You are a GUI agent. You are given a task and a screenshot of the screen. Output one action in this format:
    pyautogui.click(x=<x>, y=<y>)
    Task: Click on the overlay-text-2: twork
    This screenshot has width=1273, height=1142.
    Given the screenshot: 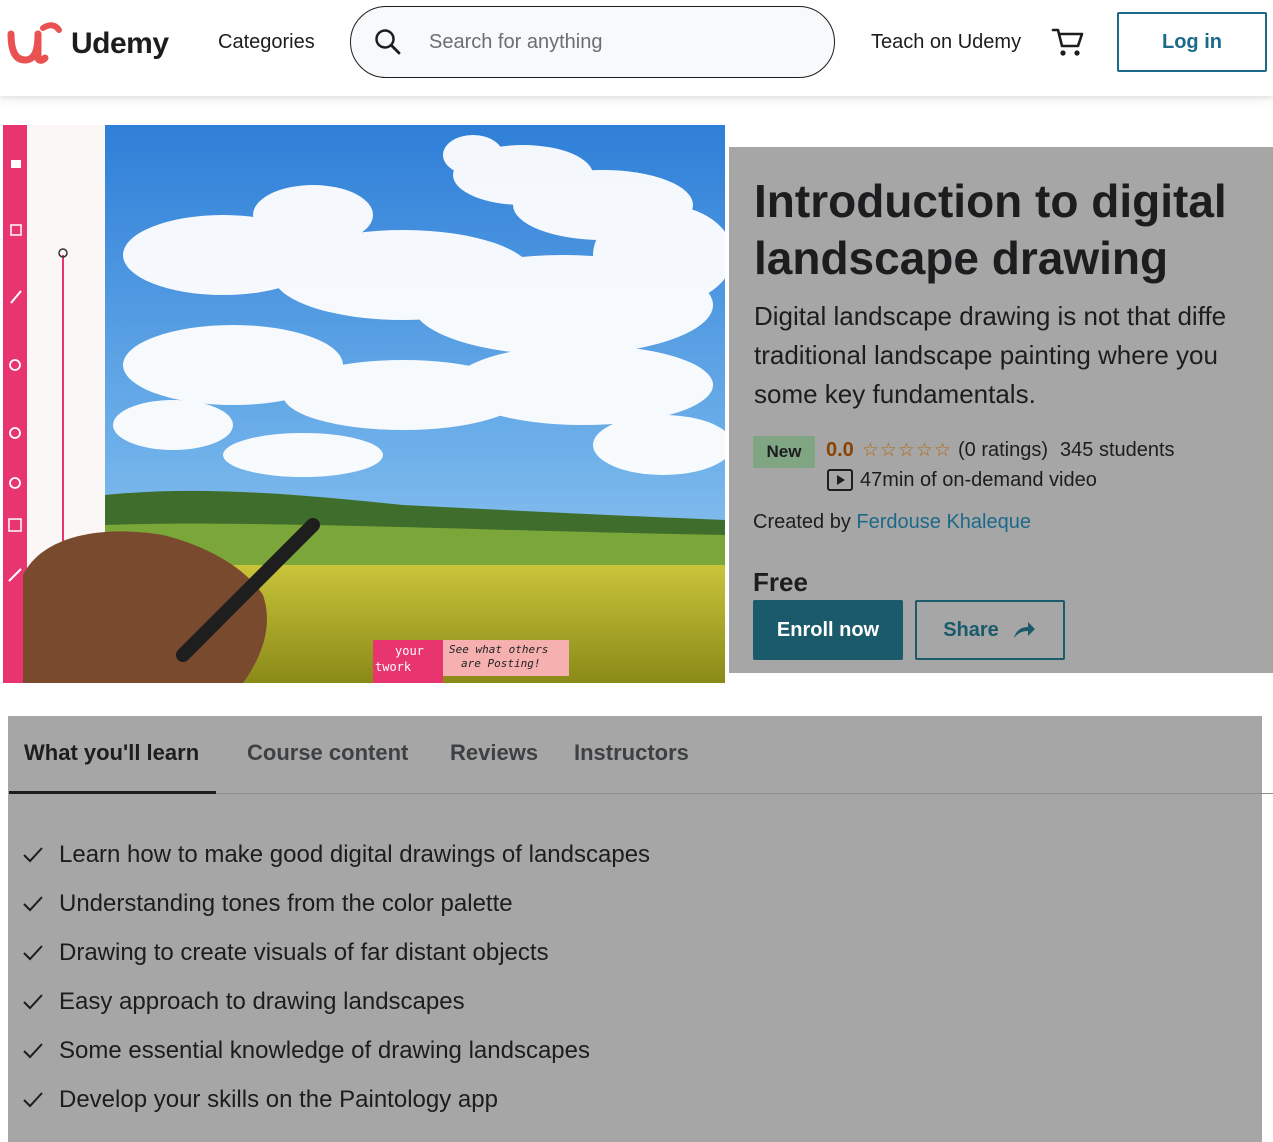 What is the action you would take?
    pyautogui.click(x=393, y=667)
    